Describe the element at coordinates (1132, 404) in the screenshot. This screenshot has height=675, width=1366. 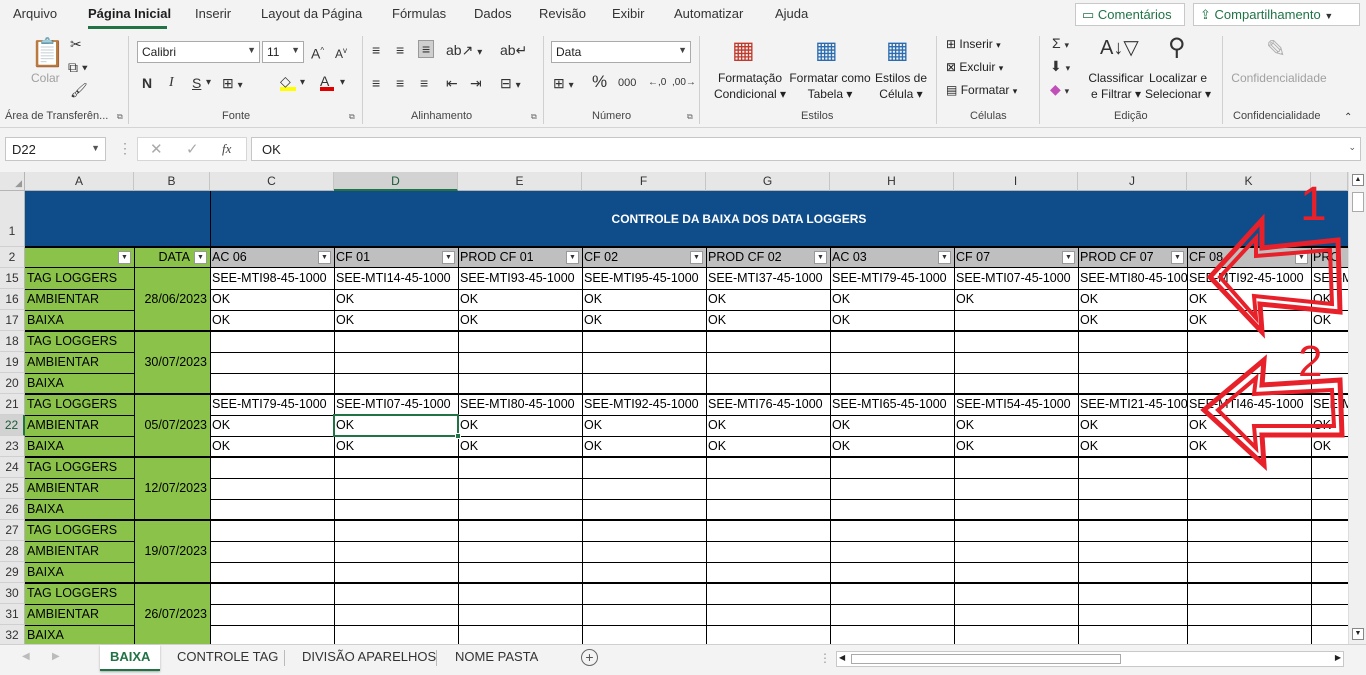
I see `tag-cell: SEE-MTI21-45-1000` at that location.